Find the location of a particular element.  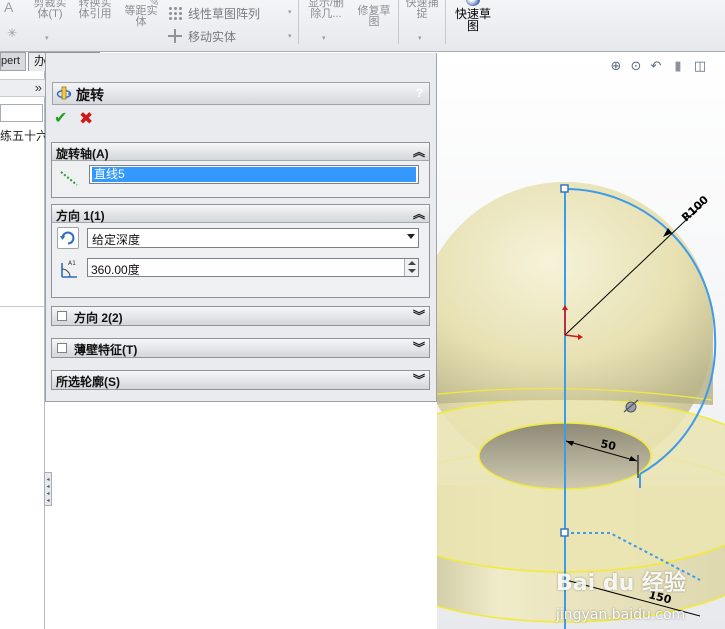

heads-up-view-toolbar: ⊕ ⊙ ↶ ▮ ◫ is located at coordinates (666, 67).